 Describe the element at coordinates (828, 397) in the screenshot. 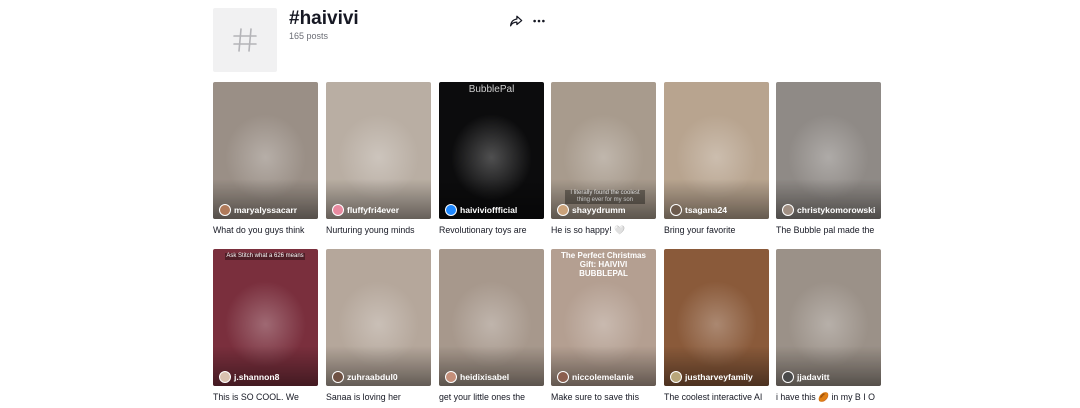

I see `video-caption: i have this 🏉 in my B I O` at that location.